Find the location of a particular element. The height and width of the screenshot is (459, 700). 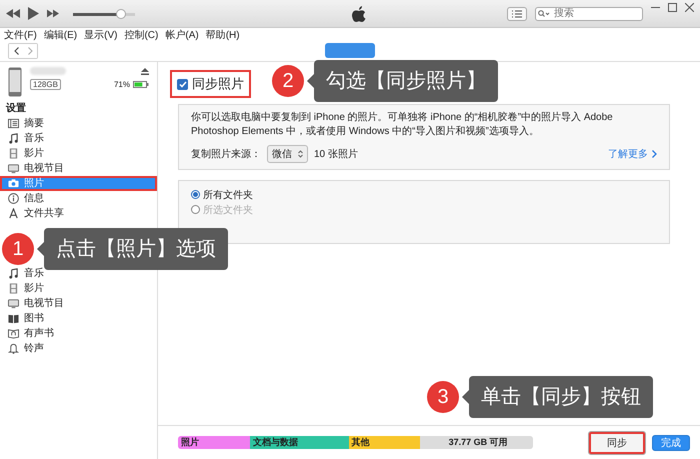

storage-segment: 37.77 GB 可用 is located at coordinates (476, 442).